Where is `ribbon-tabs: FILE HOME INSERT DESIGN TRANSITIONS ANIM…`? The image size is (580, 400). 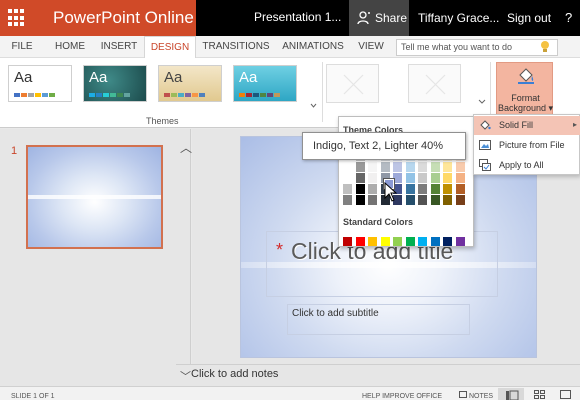
ribbon-tabs: FILE HOME INSERT DESIGN TRANSITIONS ANIM… is located at coordinates (290, 47).